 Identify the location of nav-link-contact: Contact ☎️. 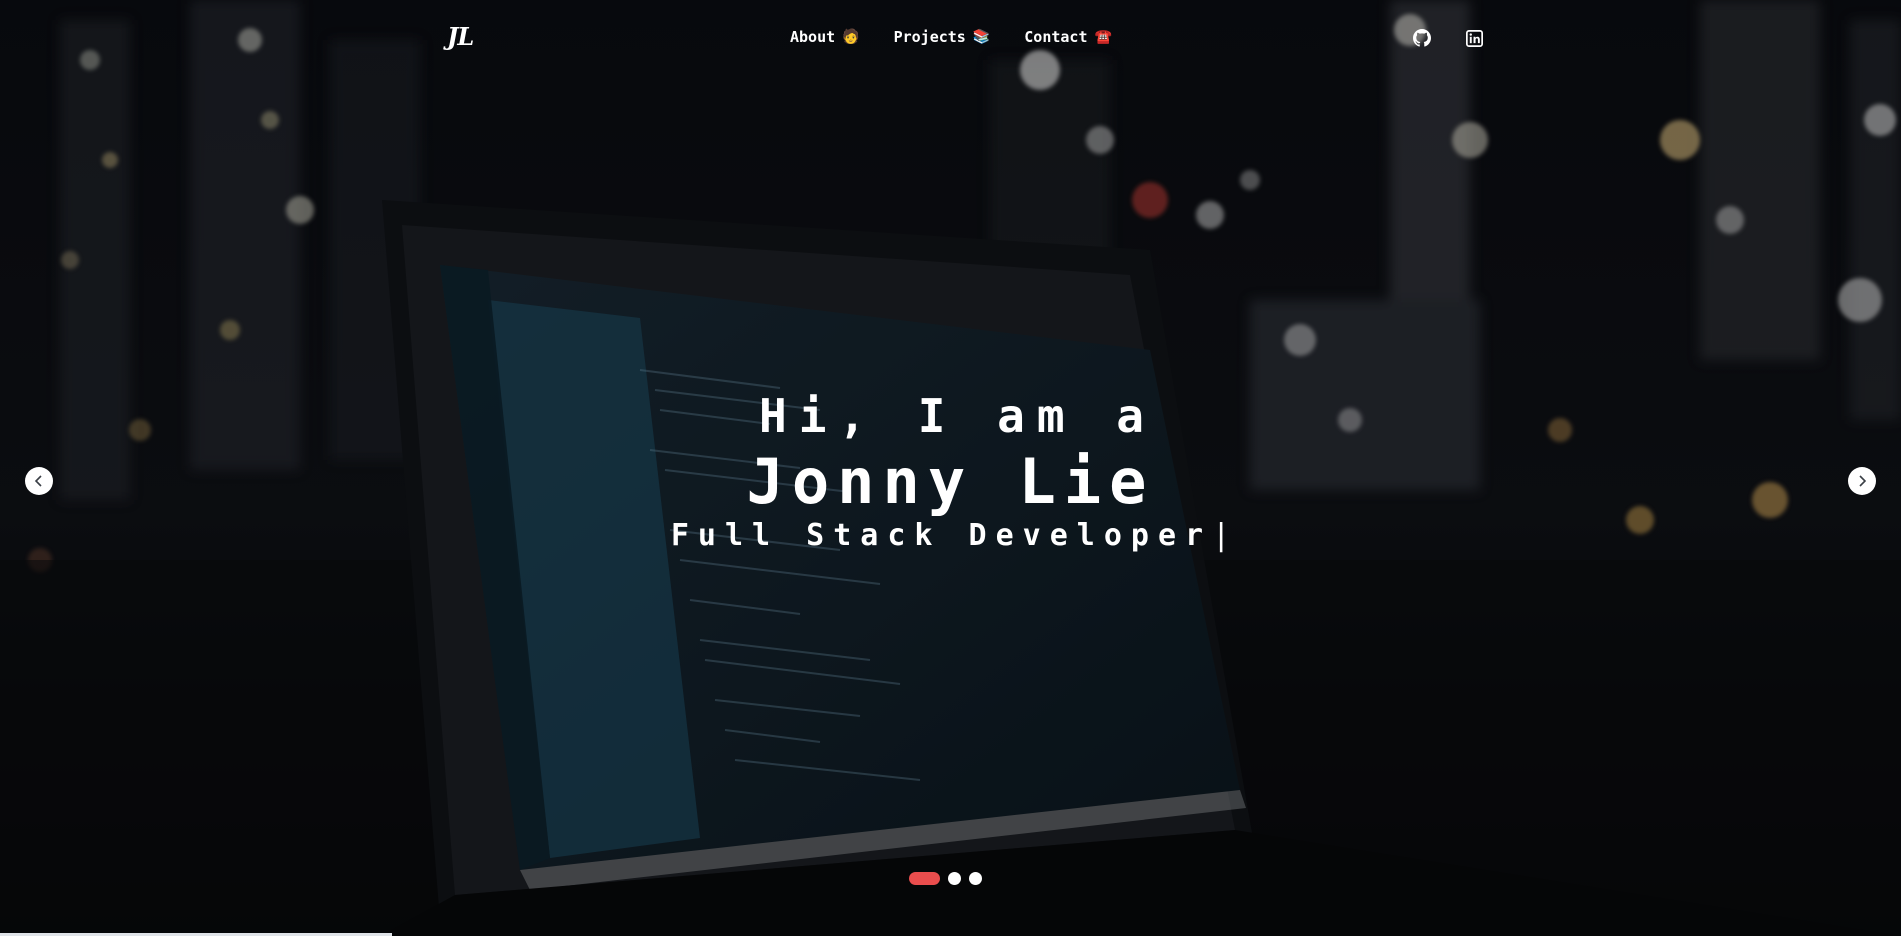
(1068, 37).